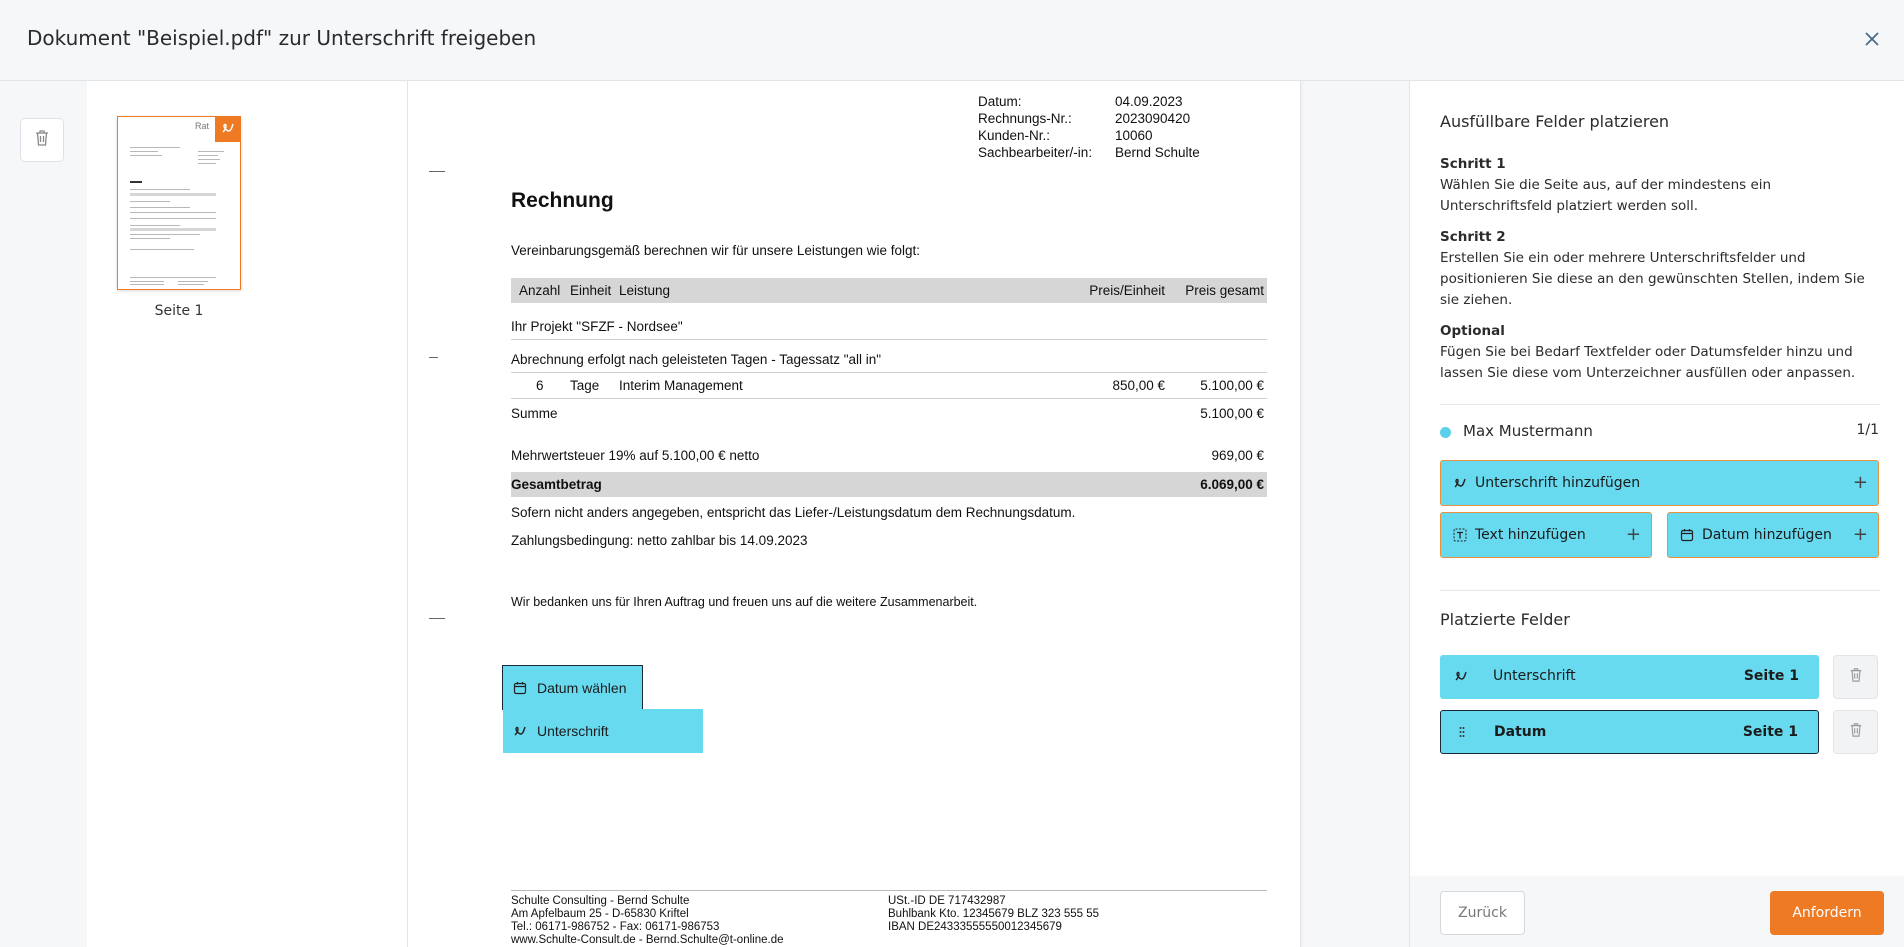 This screenshot has height=947, width=1904. I want to click on add-text-button: Text hinzufügen +, so click(1546, 535).